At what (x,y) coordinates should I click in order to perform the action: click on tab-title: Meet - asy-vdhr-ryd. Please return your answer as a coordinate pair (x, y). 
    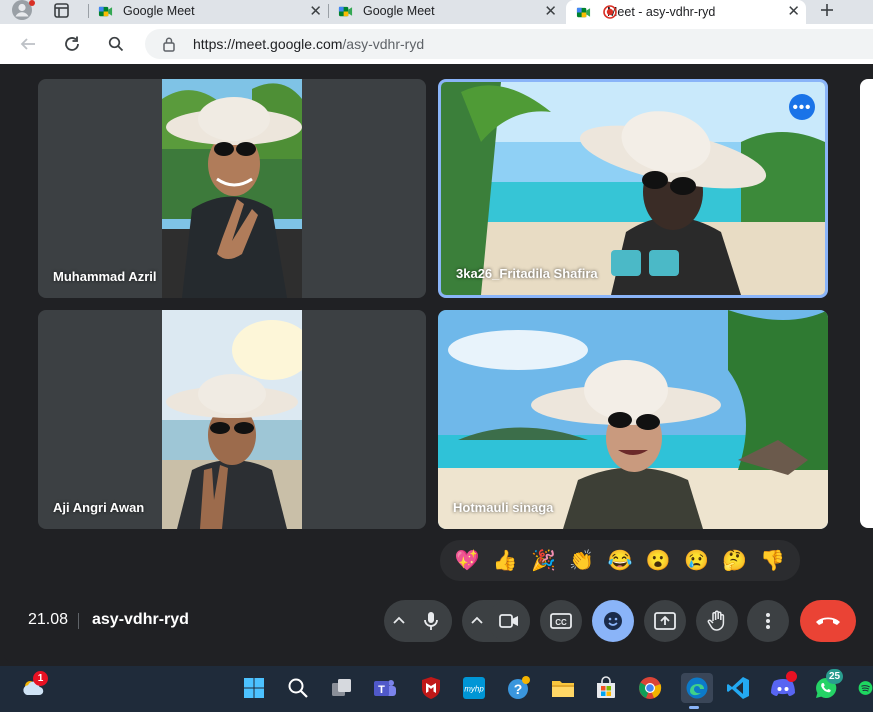
    Looking at the image, I should click on (661, 12).